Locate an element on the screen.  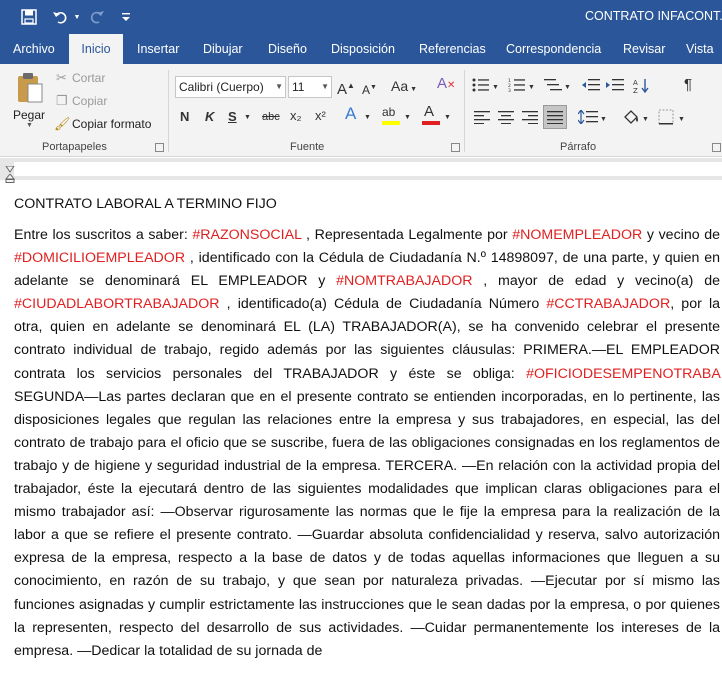
copy-icon: ❐ is located at coordinates (62, 100).